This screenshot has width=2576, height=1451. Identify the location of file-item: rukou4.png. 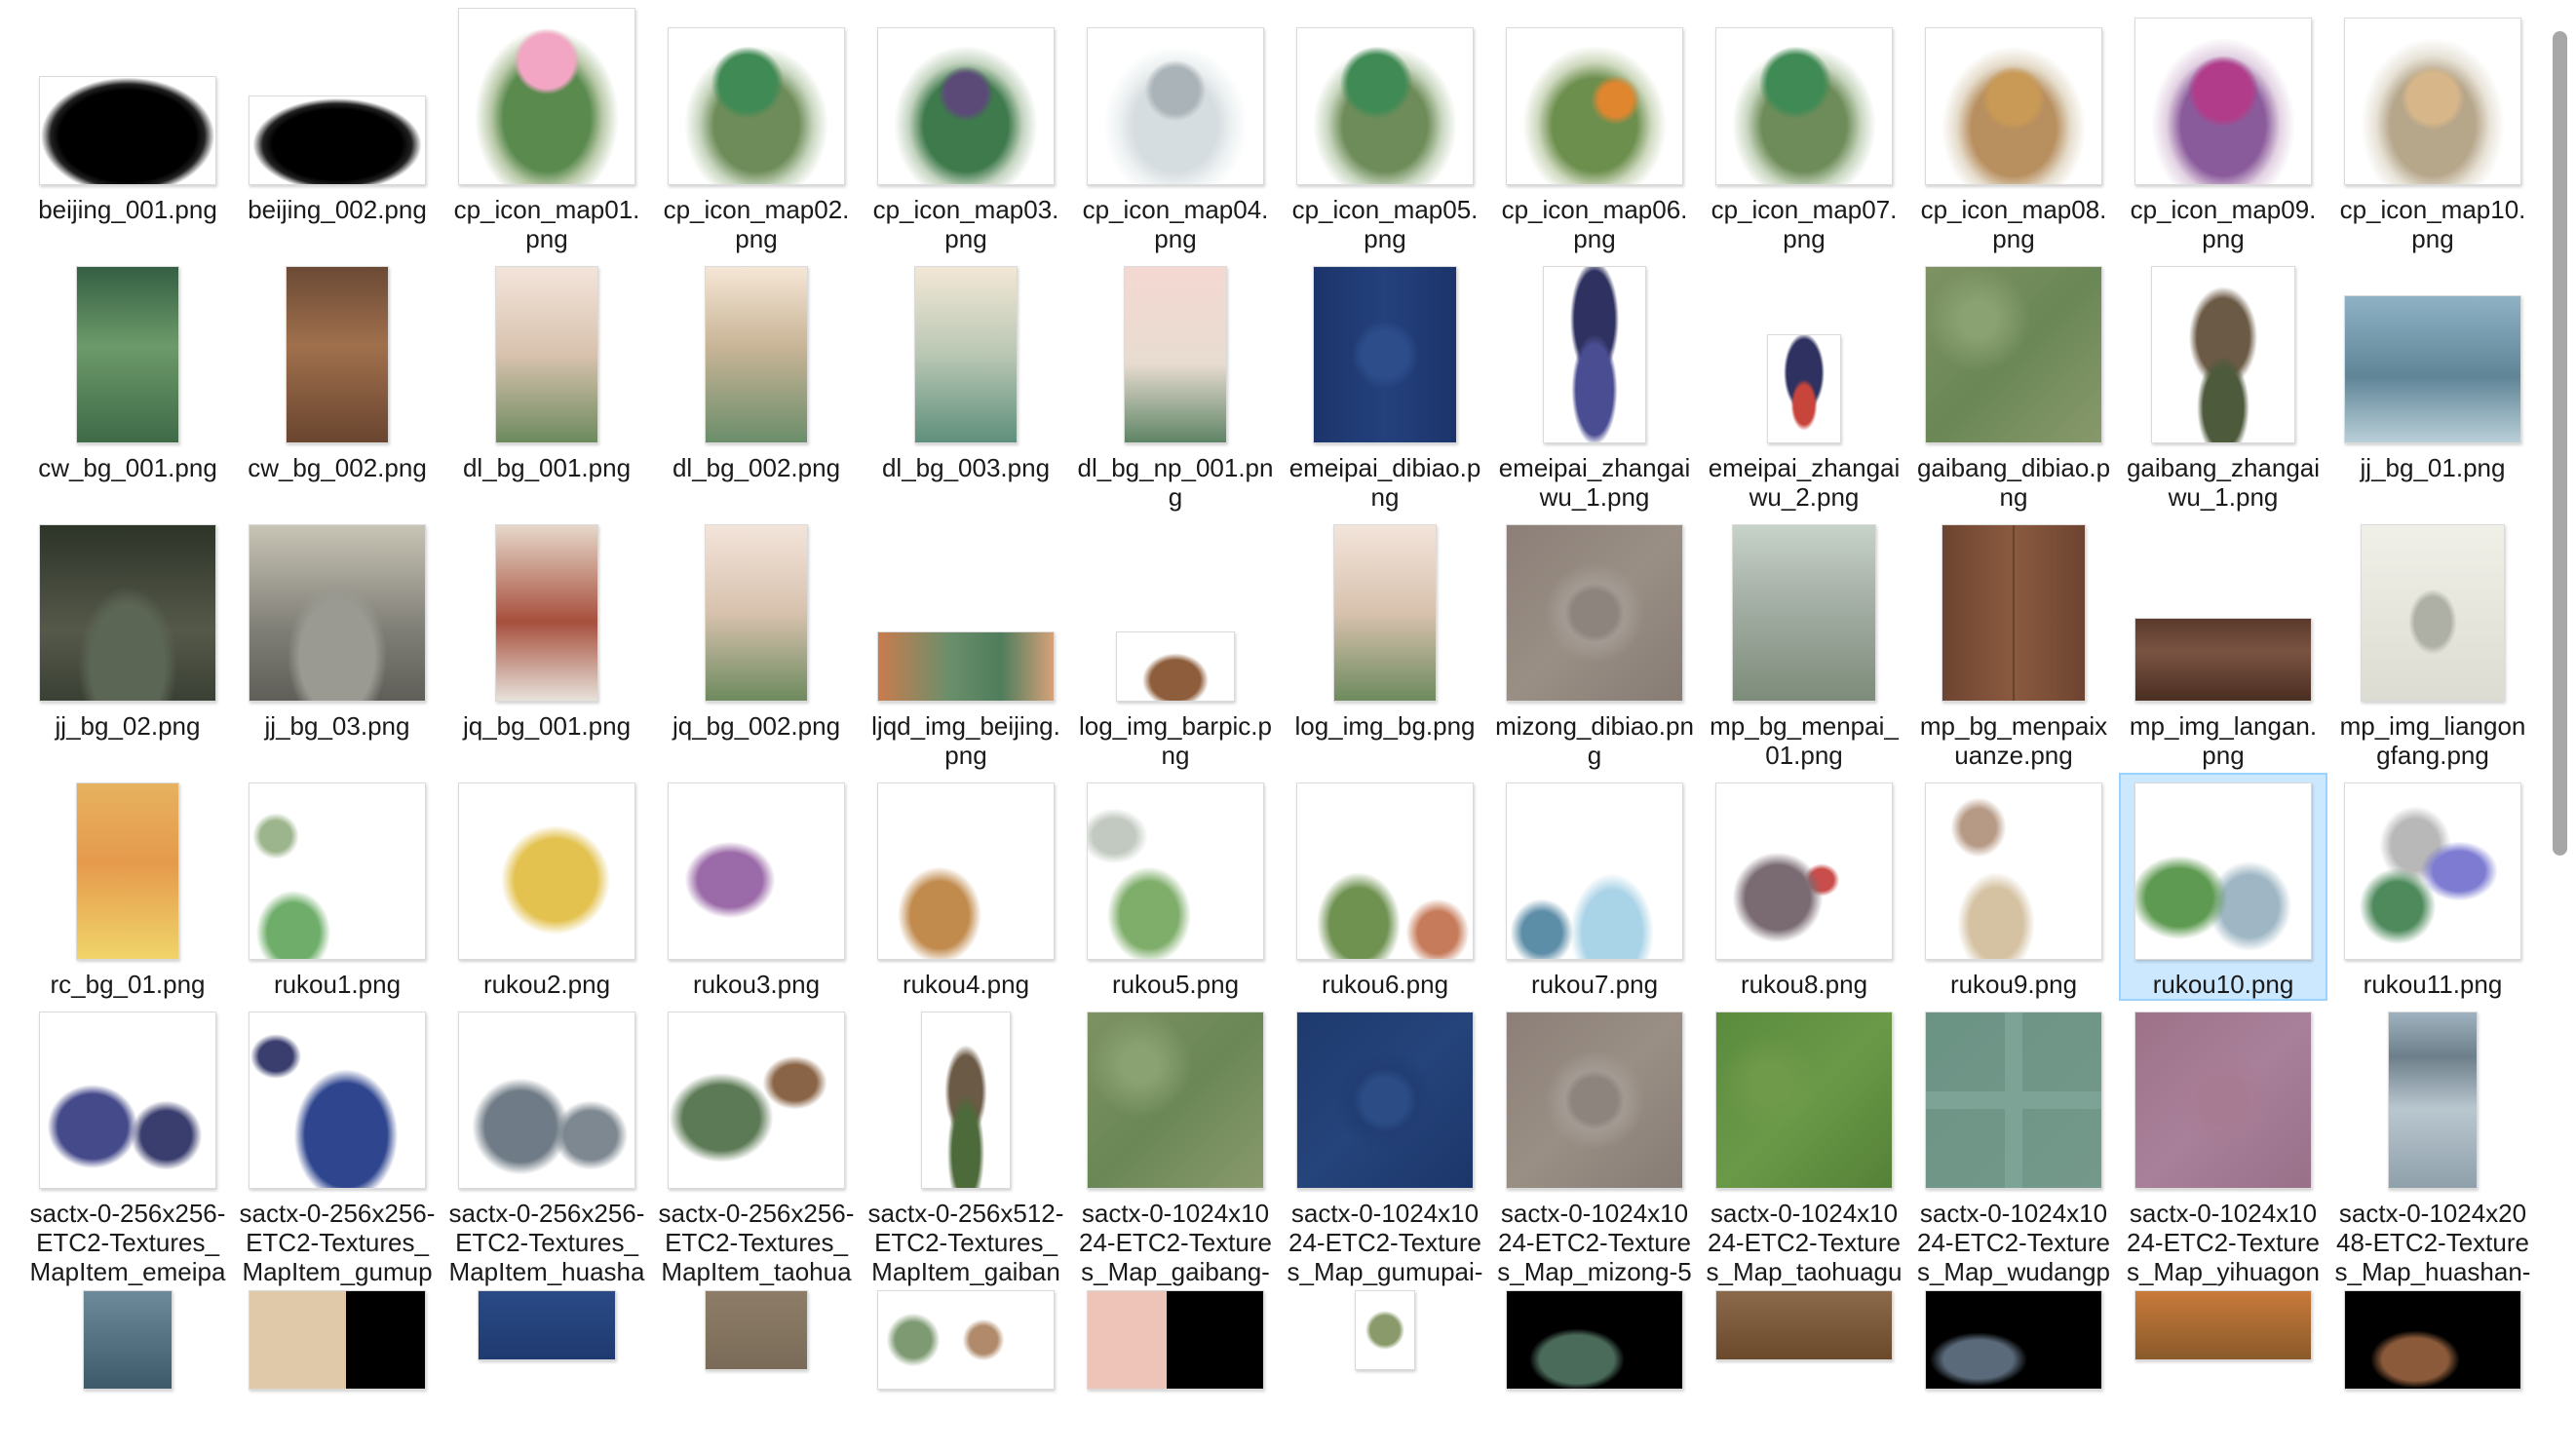
(966, 887).